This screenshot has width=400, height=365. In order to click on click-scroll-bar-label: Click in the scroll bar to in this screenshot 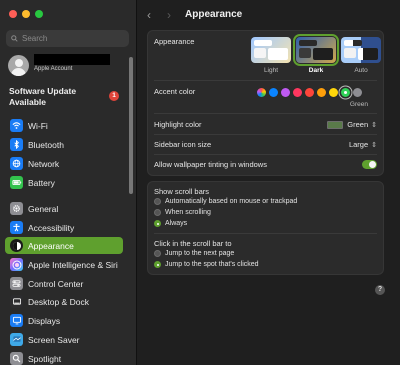, I will do `click(193, 243)`.